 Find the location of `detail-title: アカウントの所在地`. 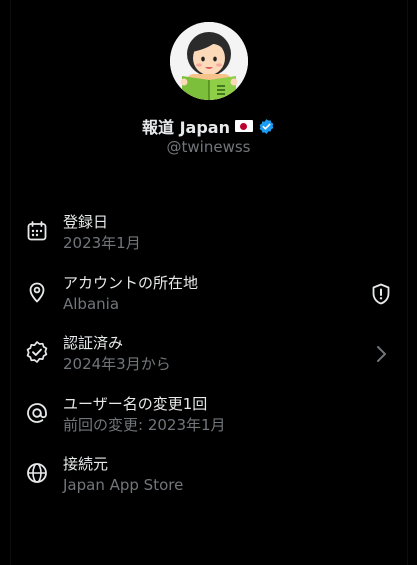

detail-title: アカウントの所在地 is located at coordinates (131, 282).